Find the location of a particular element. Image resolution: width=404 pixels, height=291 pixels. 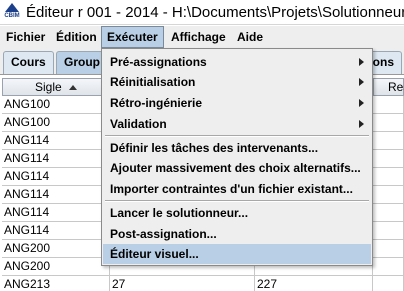

menu-edition: Édition is located at coordinates (76, 37).